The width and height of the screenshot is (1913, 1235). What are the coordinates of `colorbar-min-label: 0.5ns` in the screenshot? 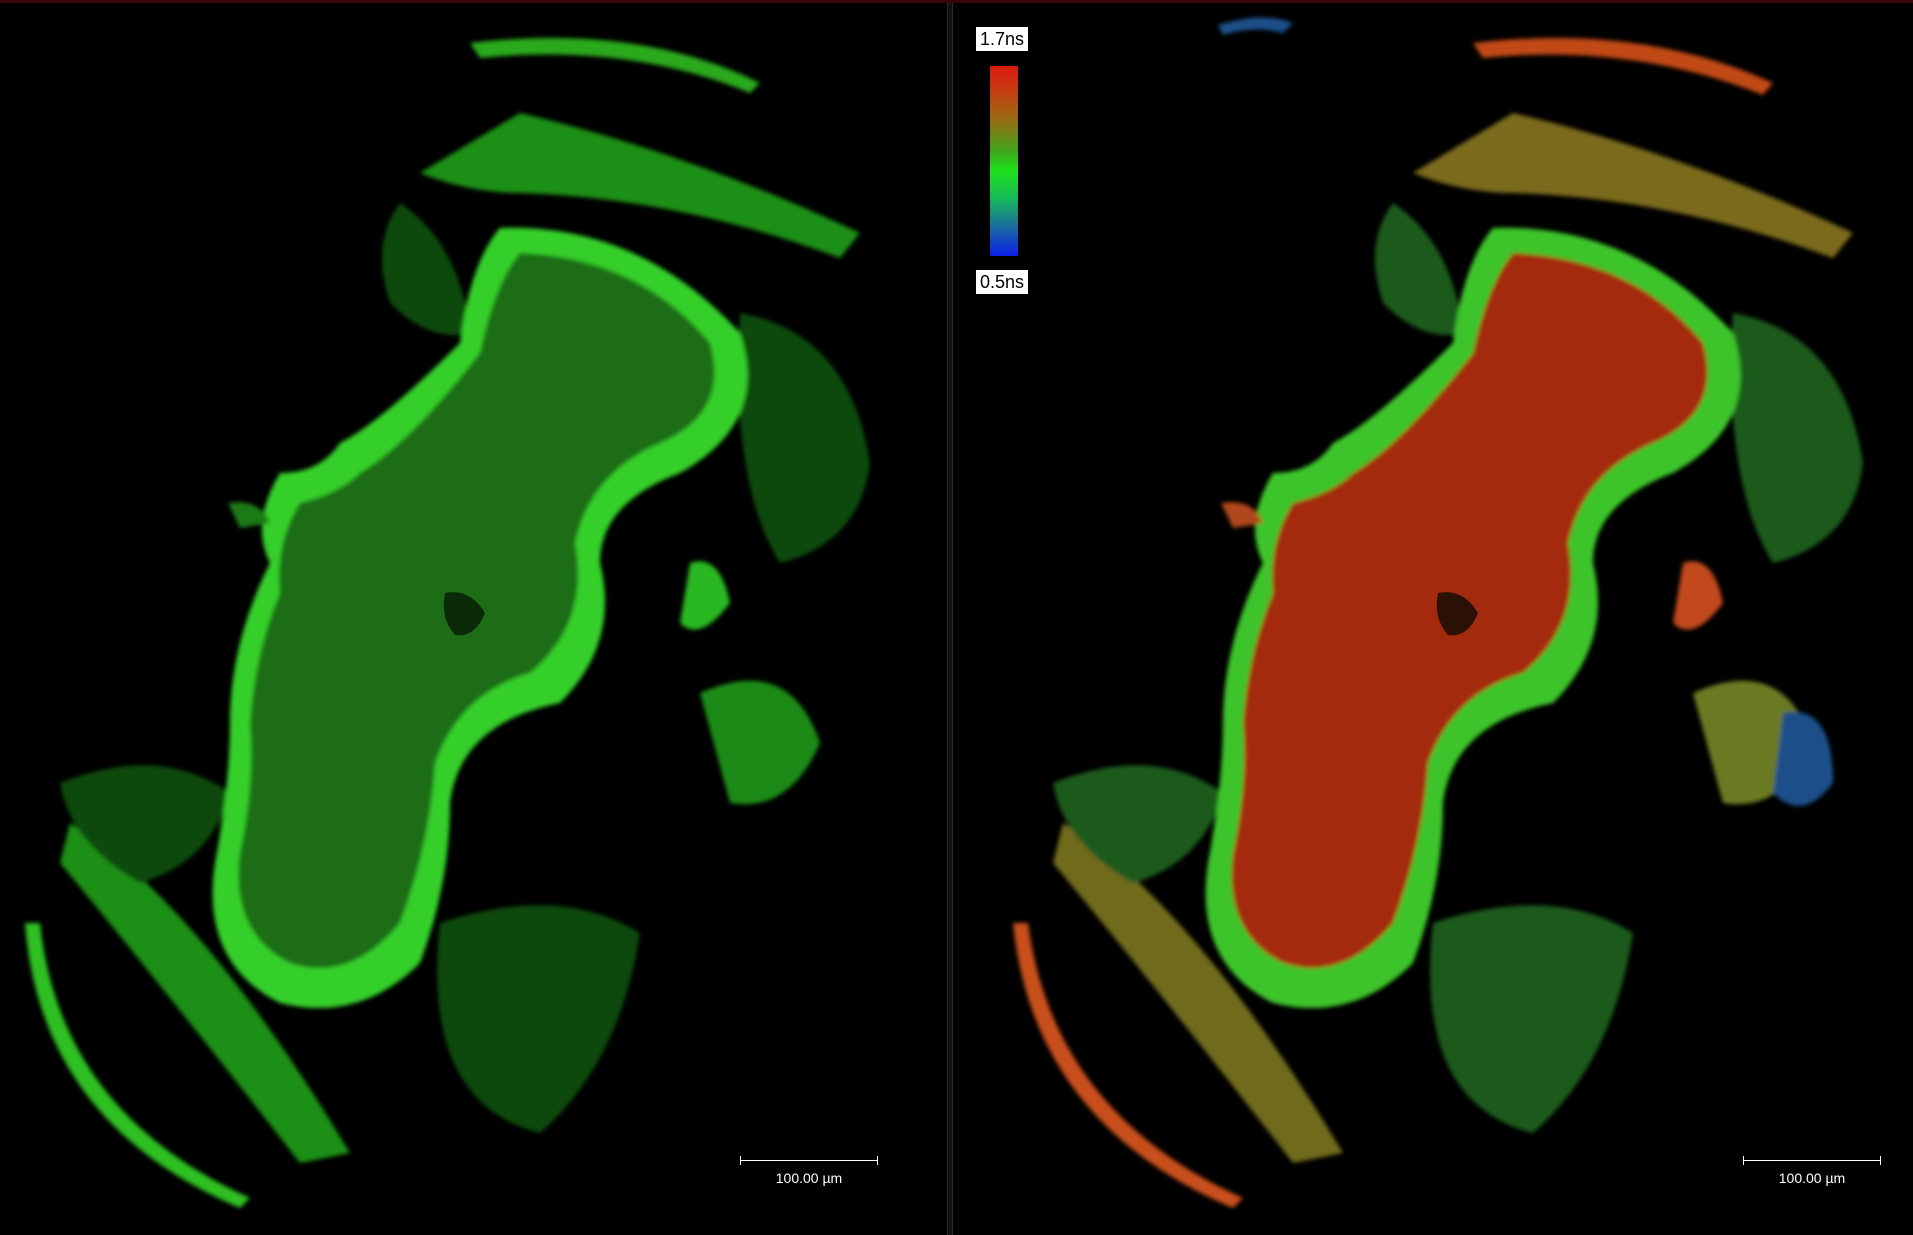 It's located at (1002, 282).